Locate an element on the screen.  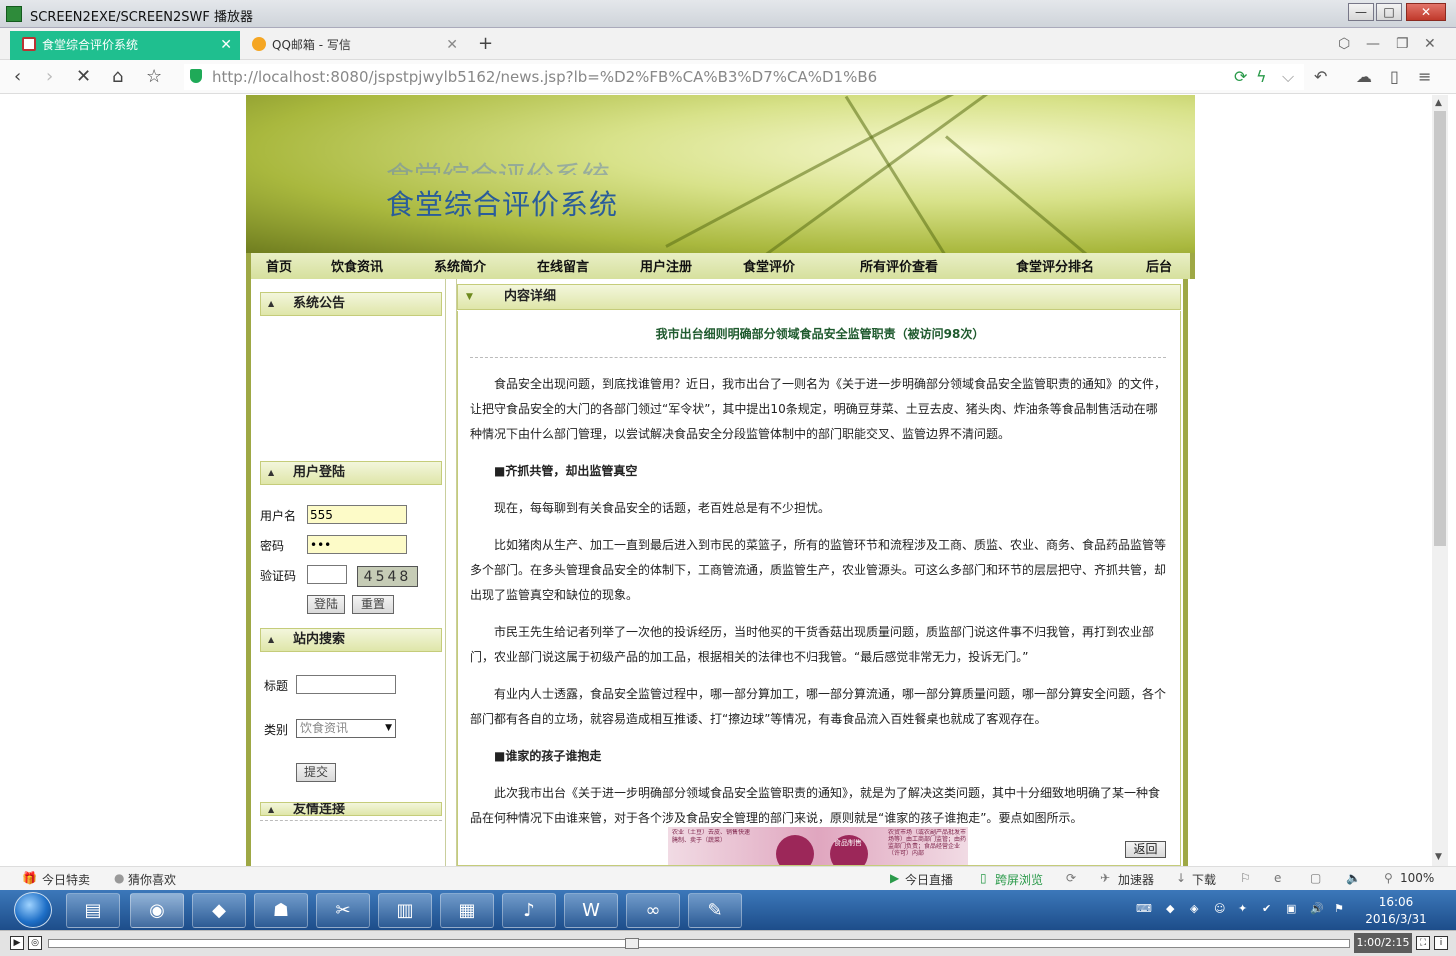
window-icon: ▢ is located at coordinates (1315, 878).